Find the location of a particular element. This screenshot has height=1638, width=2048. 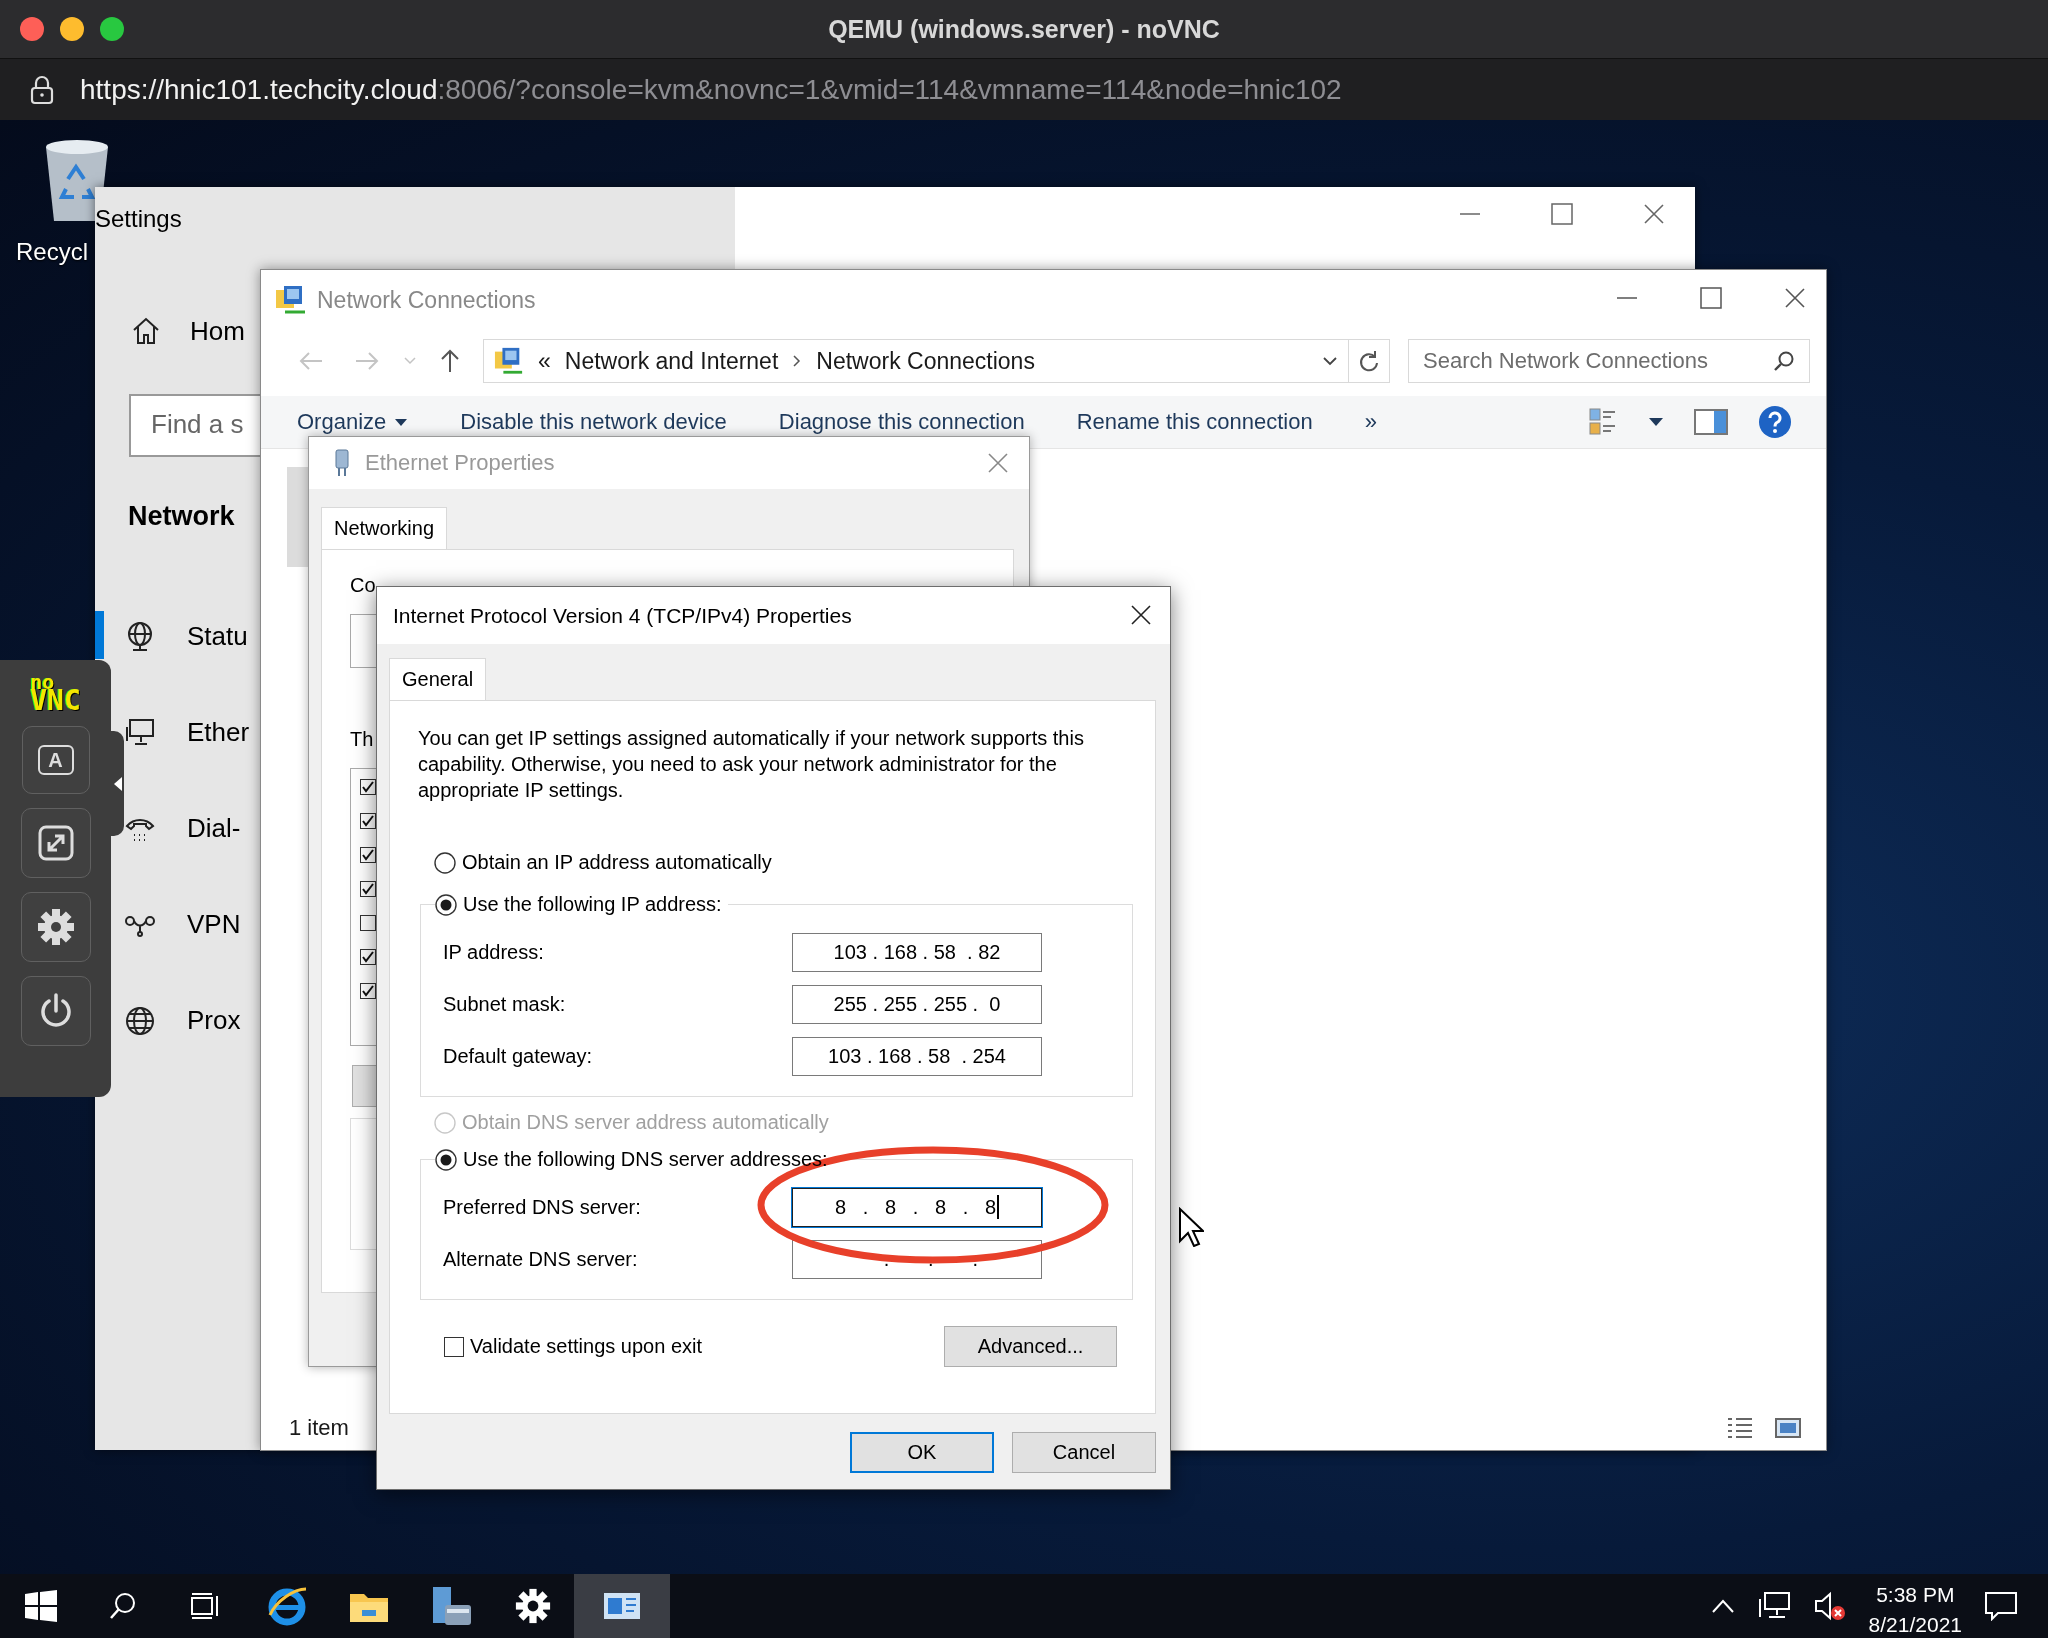

field-label: Preferred DNS server: is located at coordinates (542, 1207).